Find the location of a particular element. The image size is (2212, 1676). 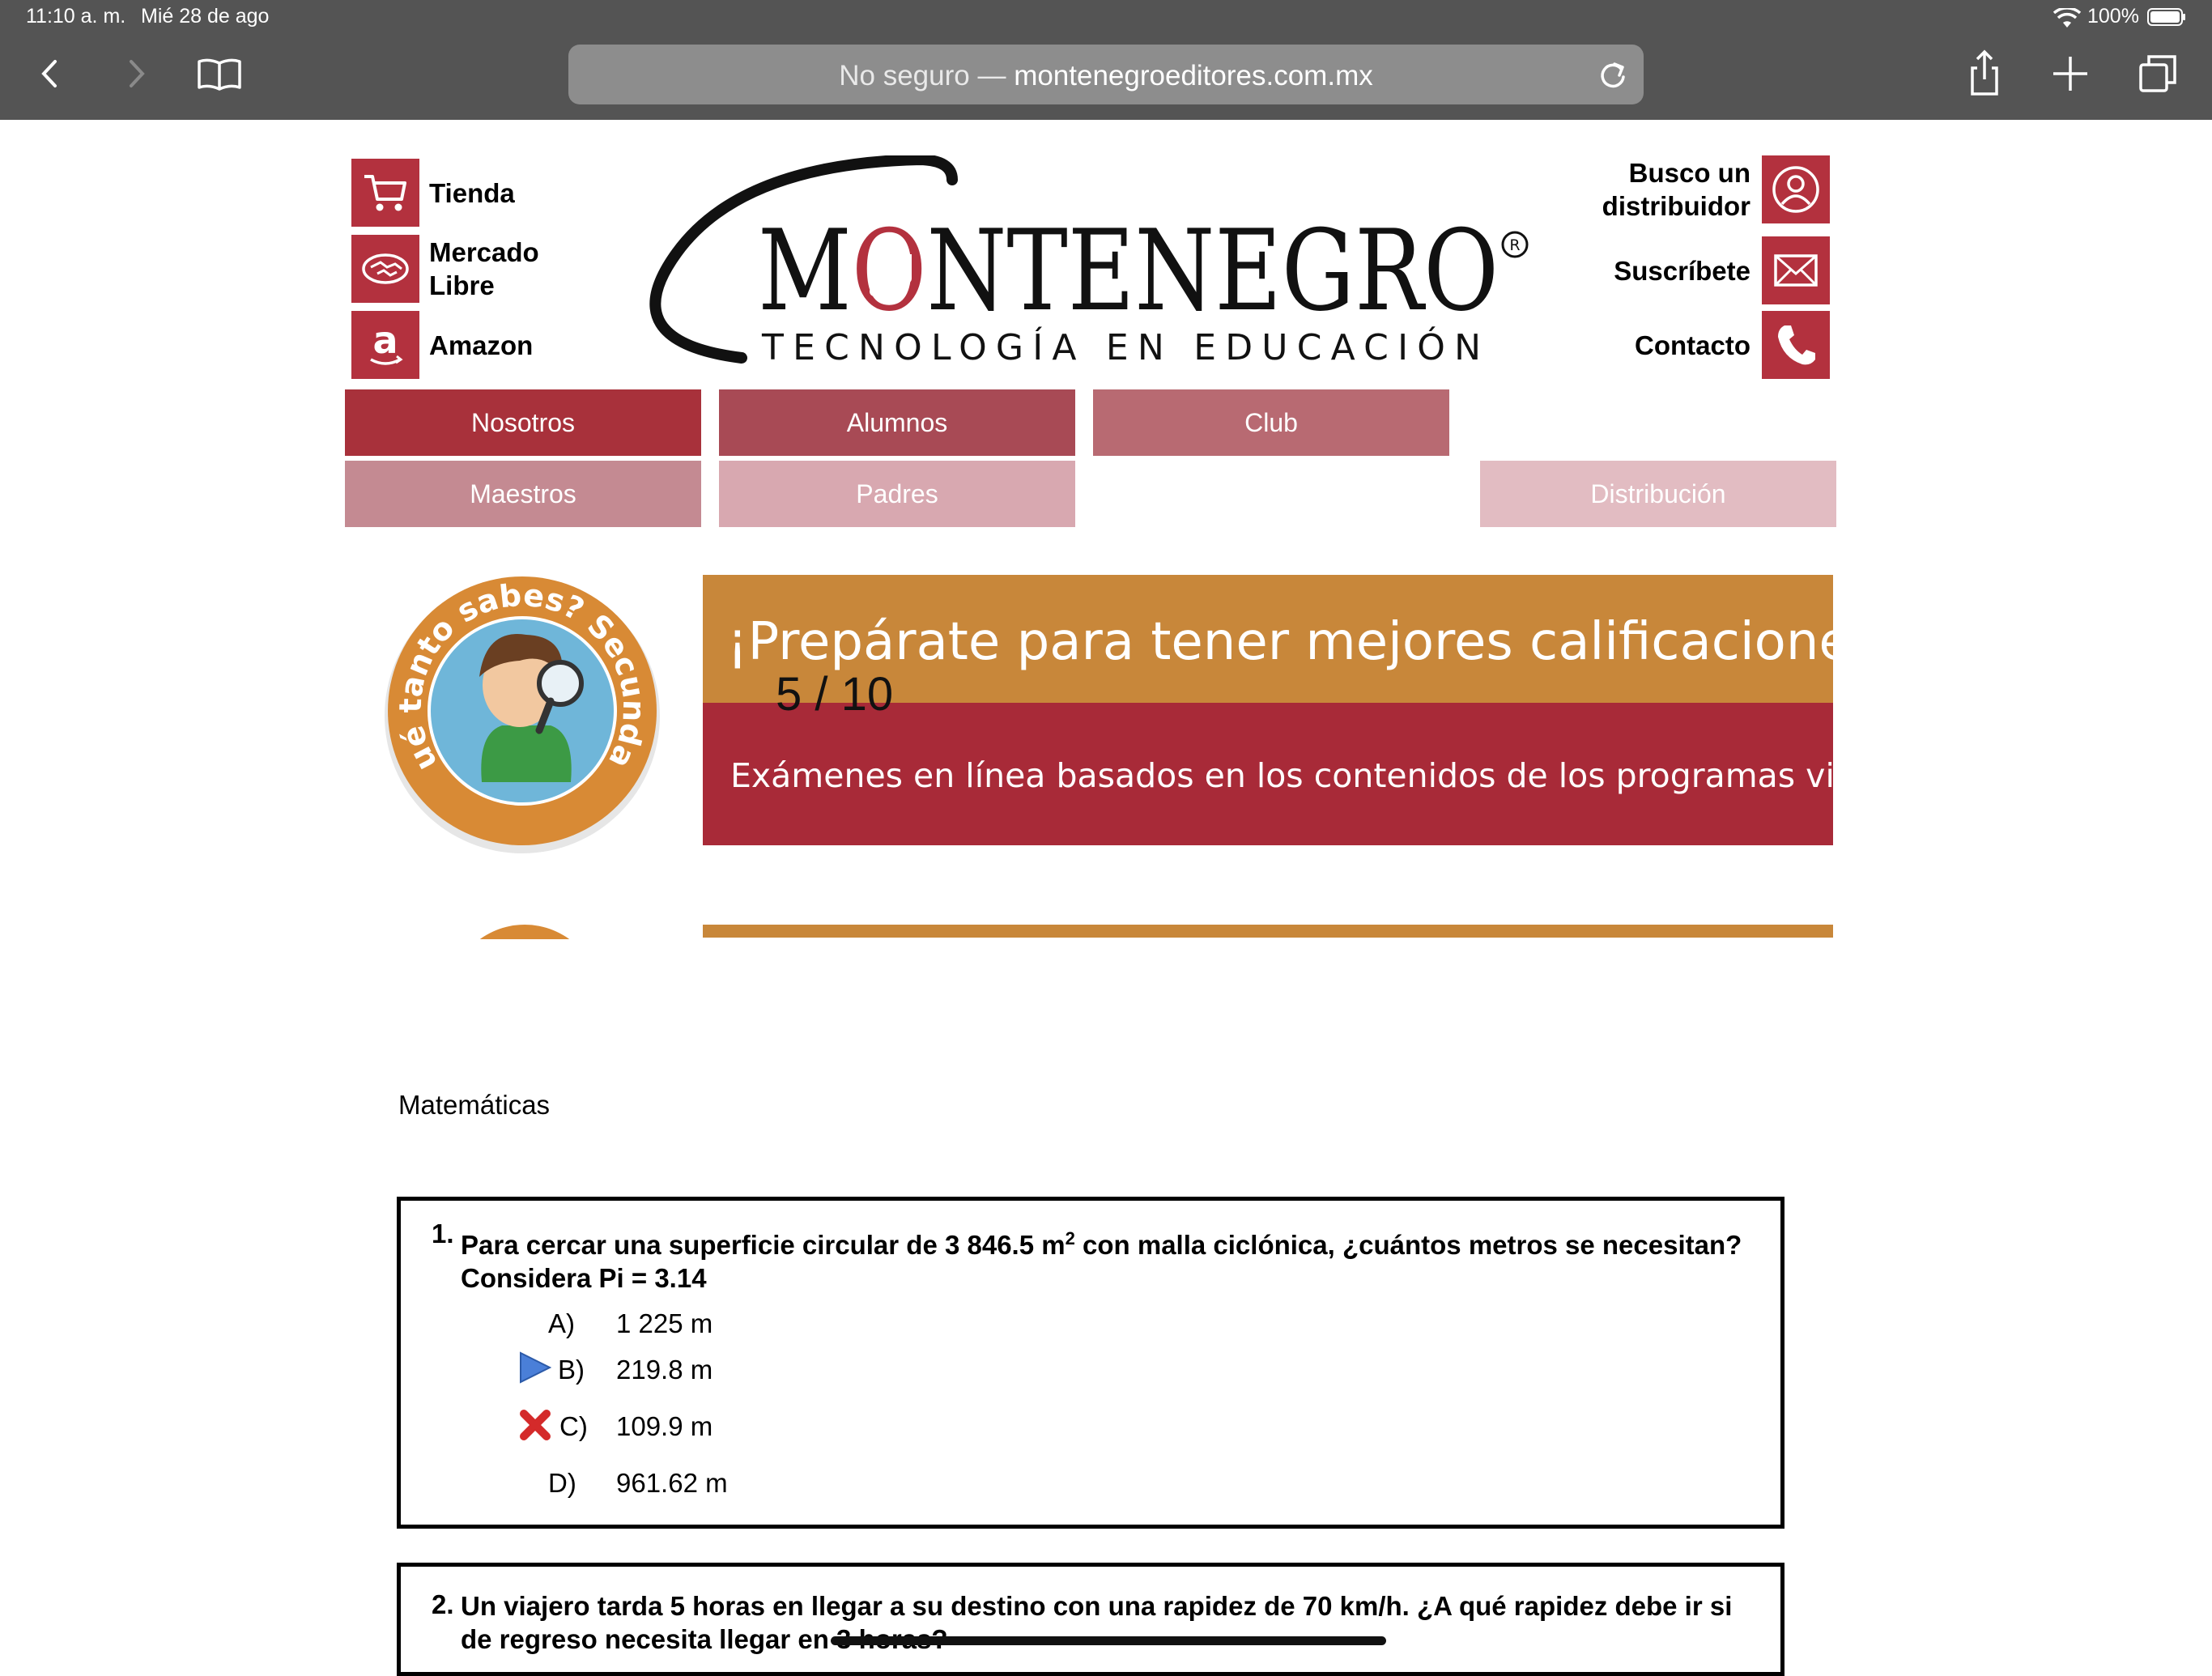

next-banner-strip is located at coordinates (1268, 931).